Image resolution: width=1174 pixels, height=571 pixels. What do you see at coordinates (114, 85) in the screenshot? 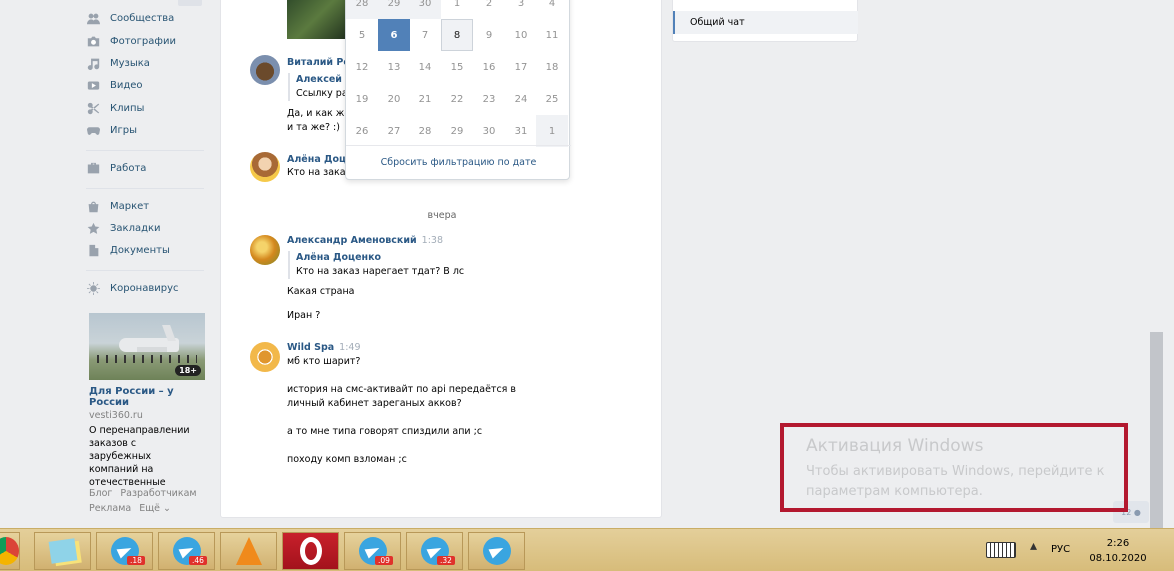
I see `sidebar-item-video: Видео` at bounding box center [114, 85].